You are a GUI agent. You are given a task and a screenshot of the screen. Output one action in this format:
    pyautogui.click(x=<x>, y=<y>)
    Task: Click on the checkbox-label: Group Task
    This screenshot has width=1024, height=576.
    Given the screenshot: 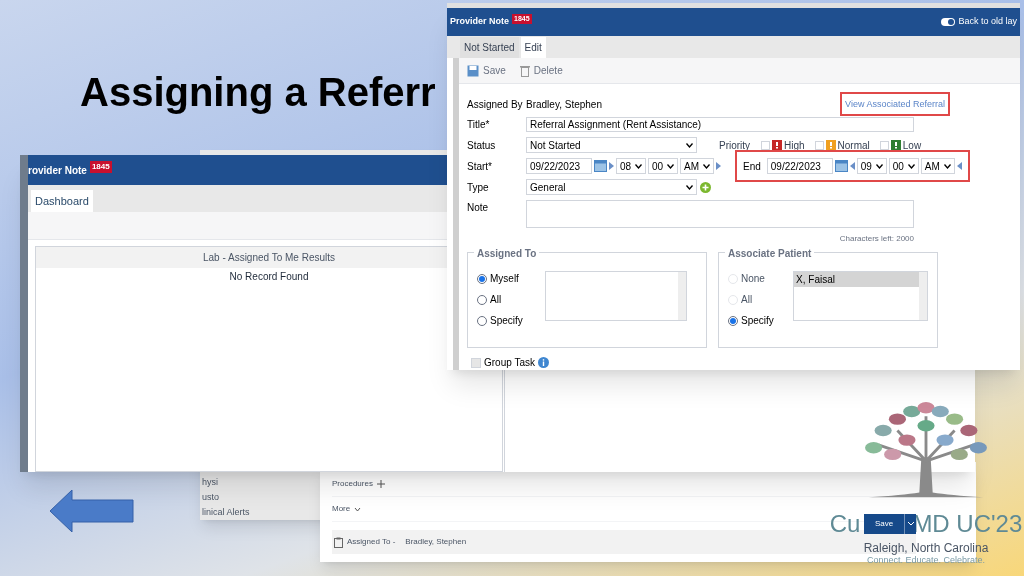 What is the action you would take?
    pyautogui.click(x=509, y=363)
    